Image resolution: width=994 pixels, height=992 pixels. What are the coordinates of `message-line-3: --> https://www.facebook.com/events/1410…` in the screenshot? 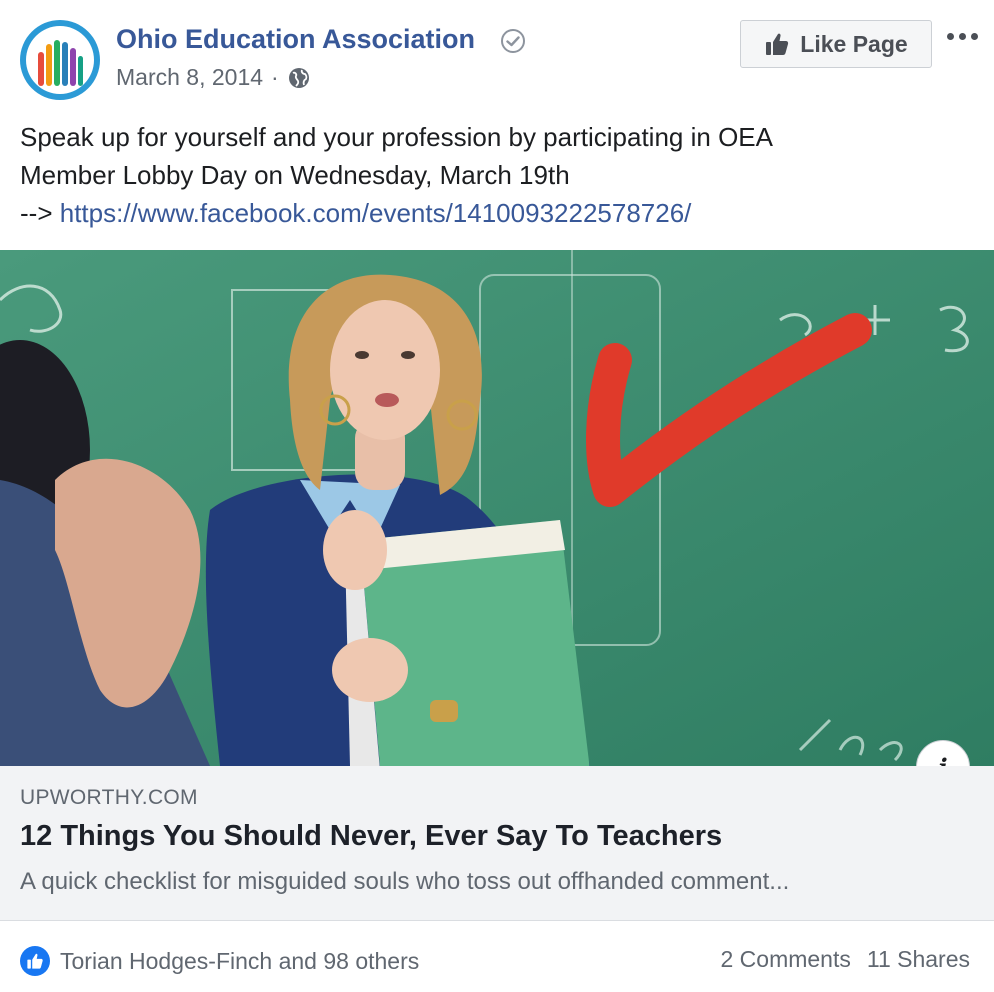 It's located at (490, 213).